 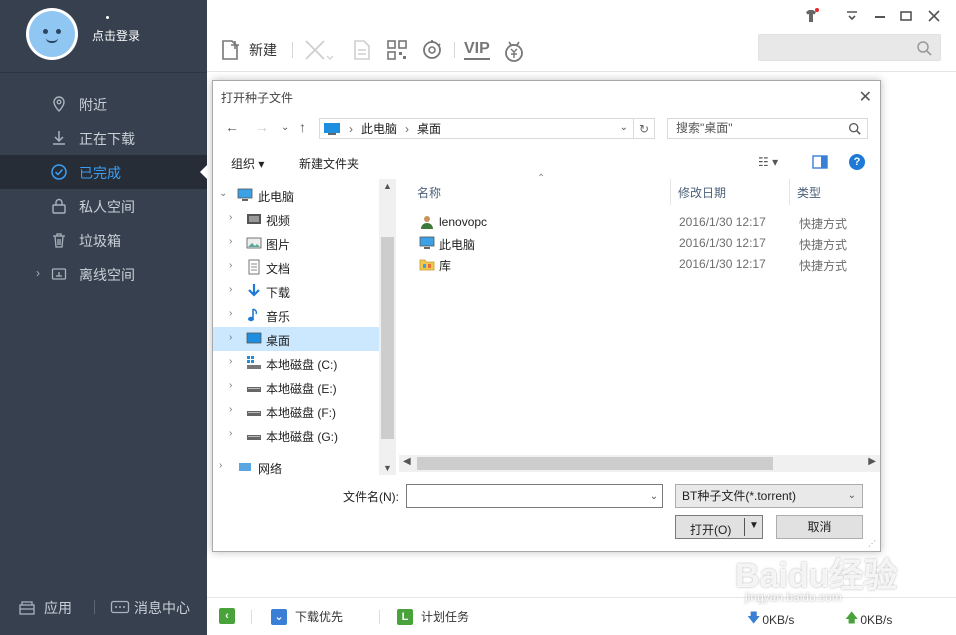 What do you see at coordinates (880, 16) in the screenshot?
I see `minimize-icon` at bounding box center [880, 16].